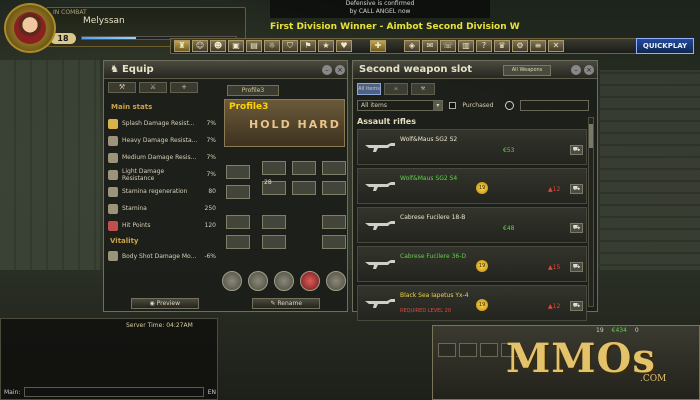  What do you see at coordinates (527, 70) in the screenshot?
I see `all-weapons-button: All Weapons` at bounding box center [527, 70].